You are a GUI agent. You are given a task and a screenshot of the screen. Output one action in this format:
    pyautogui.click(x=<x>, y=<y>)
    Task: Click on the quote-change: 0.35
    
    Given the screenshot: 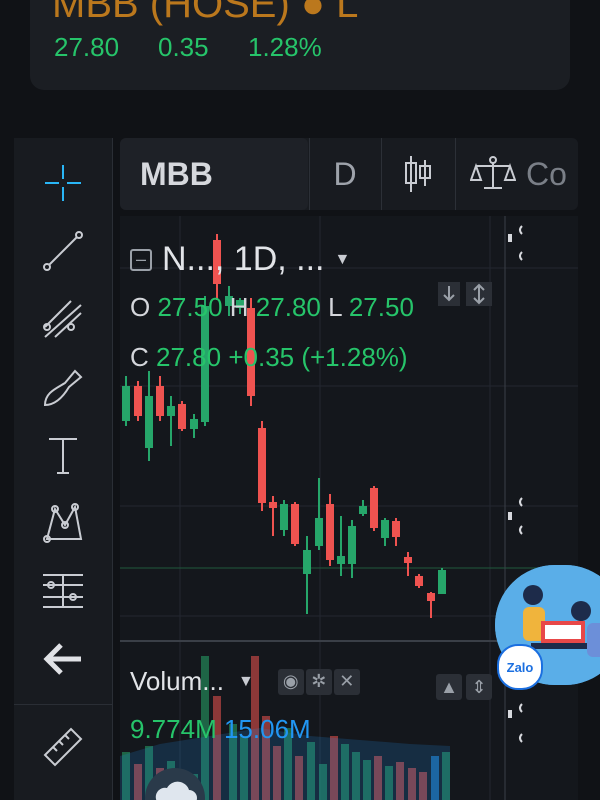 What is the action you would take?
    pyautogui.click(x=183, y=47)
    